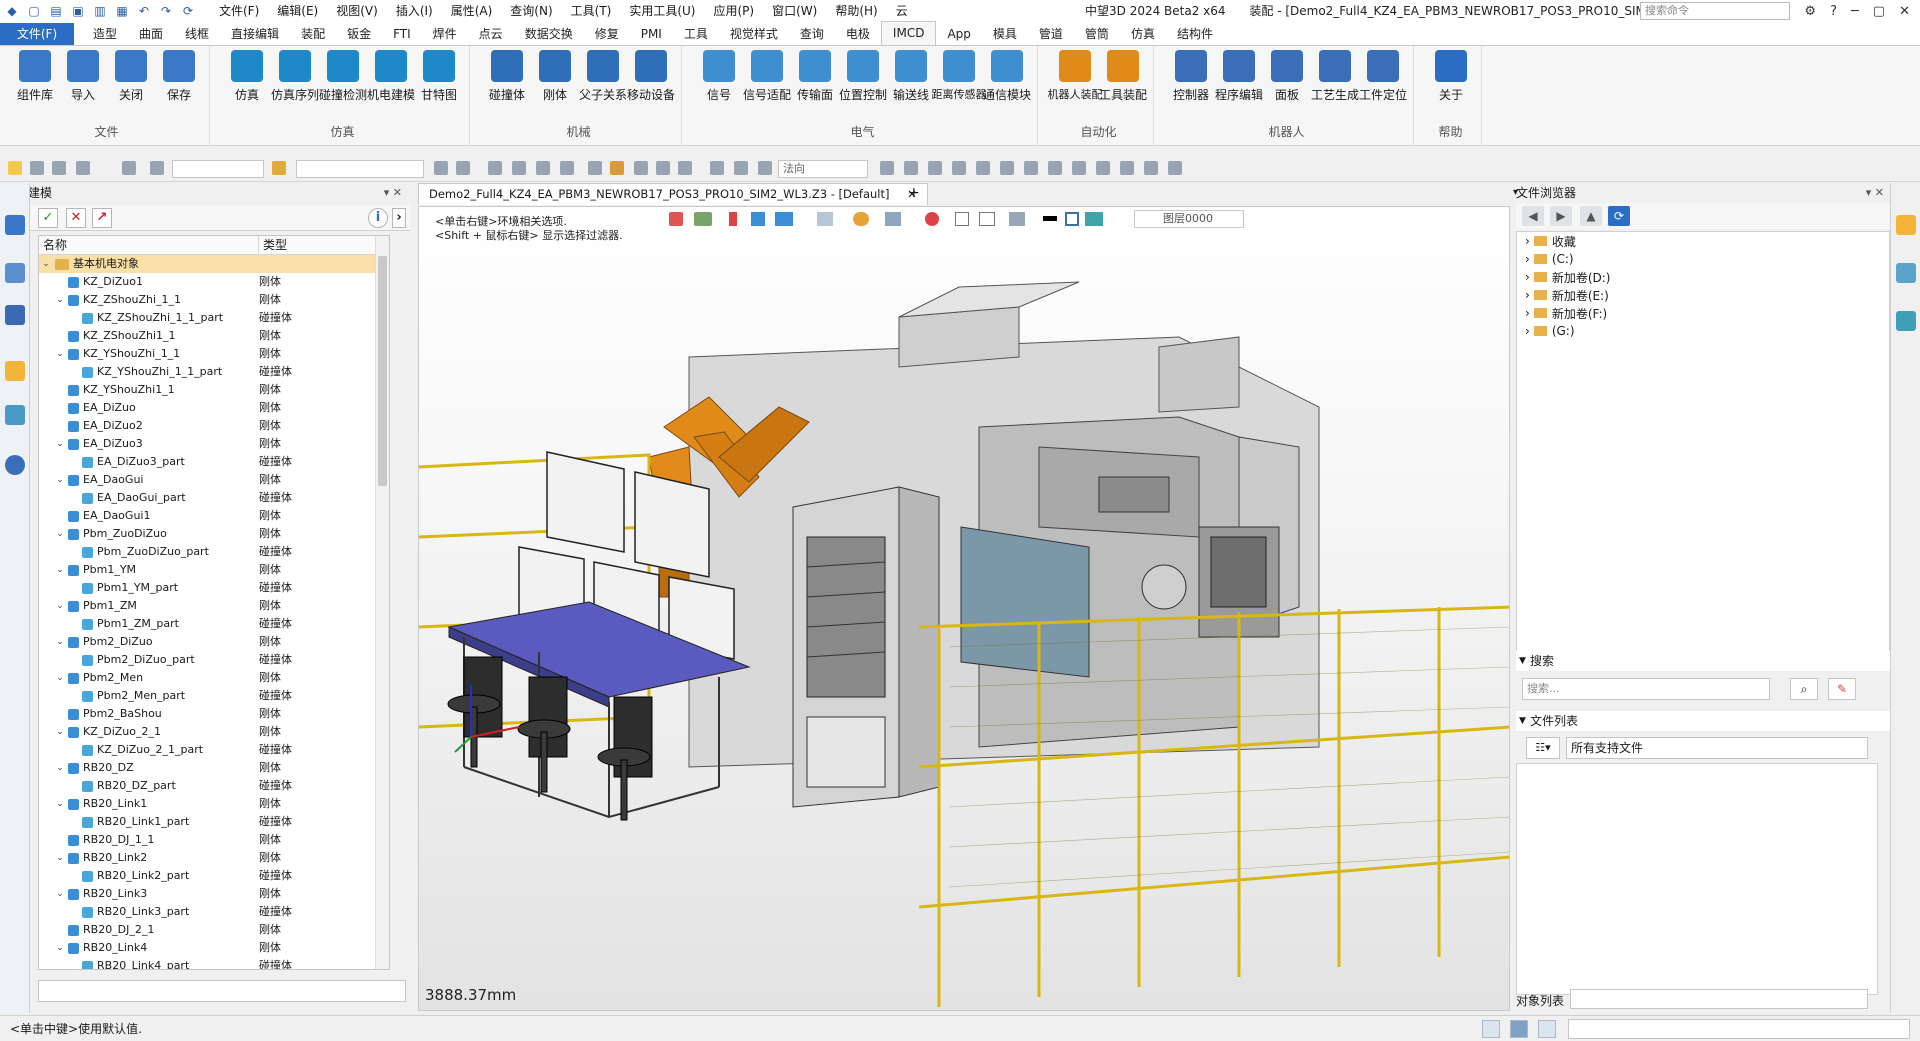 The width and height of the screenshot is (1920, 1041). I want to click on ribbon-button-2-0: 碰撞体, so click(507, 76).